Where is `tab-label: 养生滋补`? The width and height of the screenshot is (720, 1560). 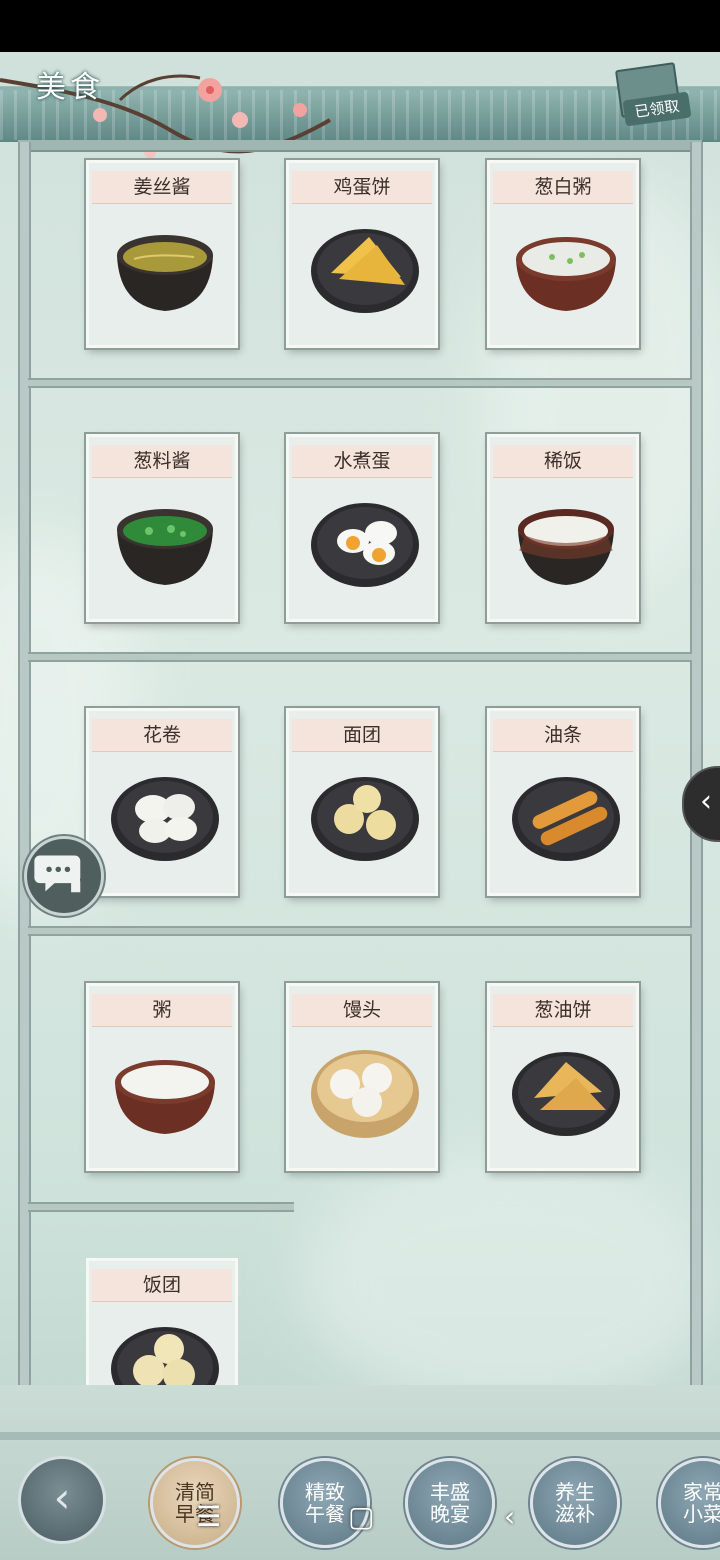
tab-label: 养生滋补 is located at coordinates (575, 1503).